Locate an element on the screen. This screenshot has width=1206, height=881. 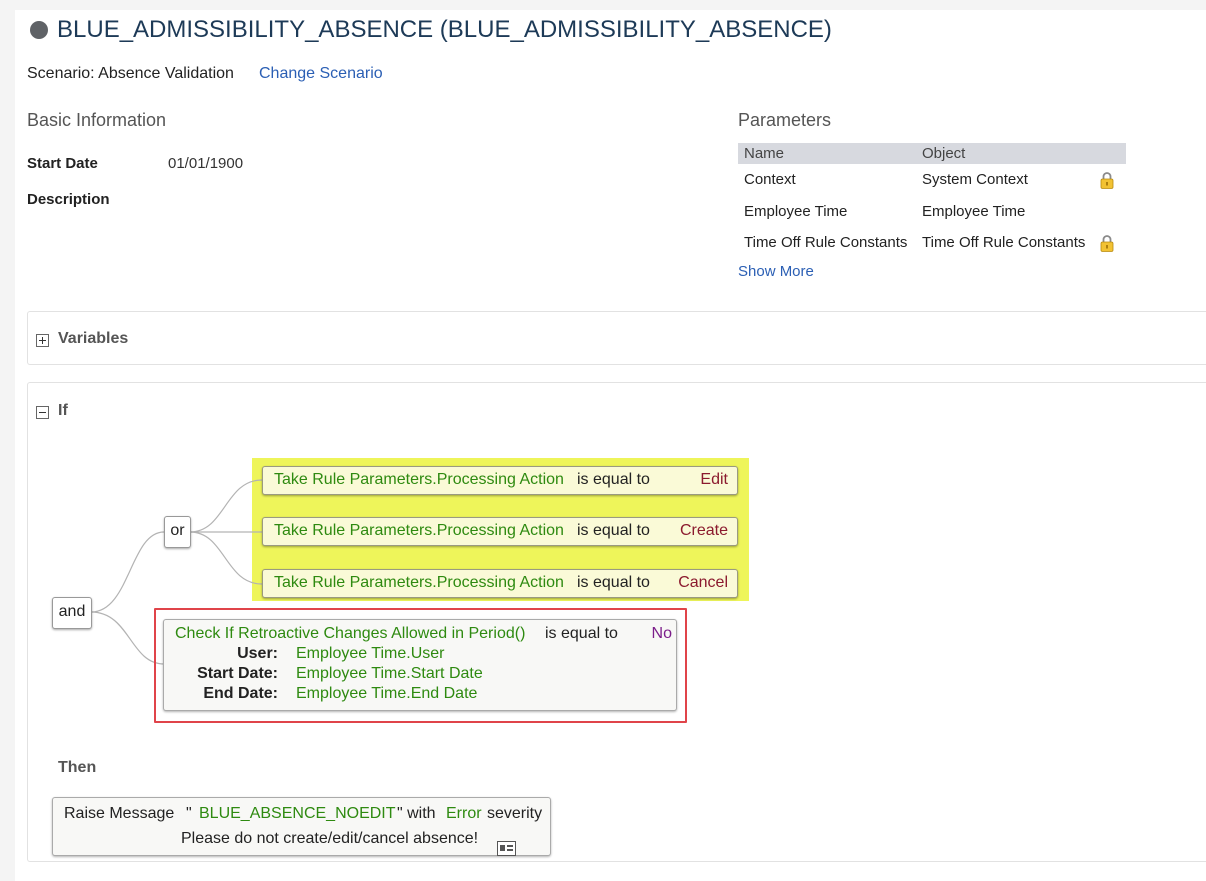
param-object: Time Off Rule Constants is located at coordinates (1004, 242).